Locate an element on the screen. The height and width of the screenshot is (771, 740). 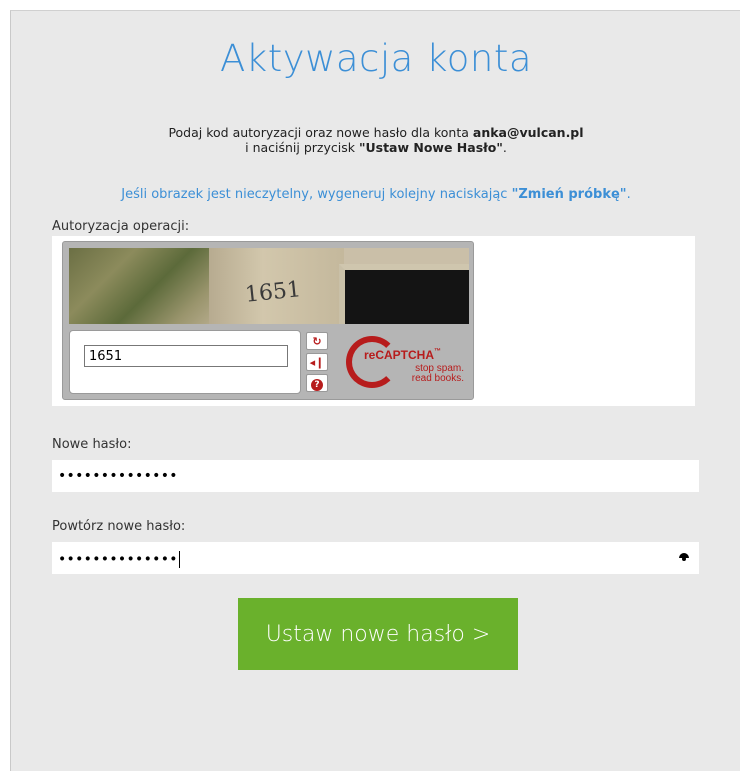
instructions-line-2: i naciśnij przycisk "Ustaw Nowe Hasło". is located at coordinates (375, 147).